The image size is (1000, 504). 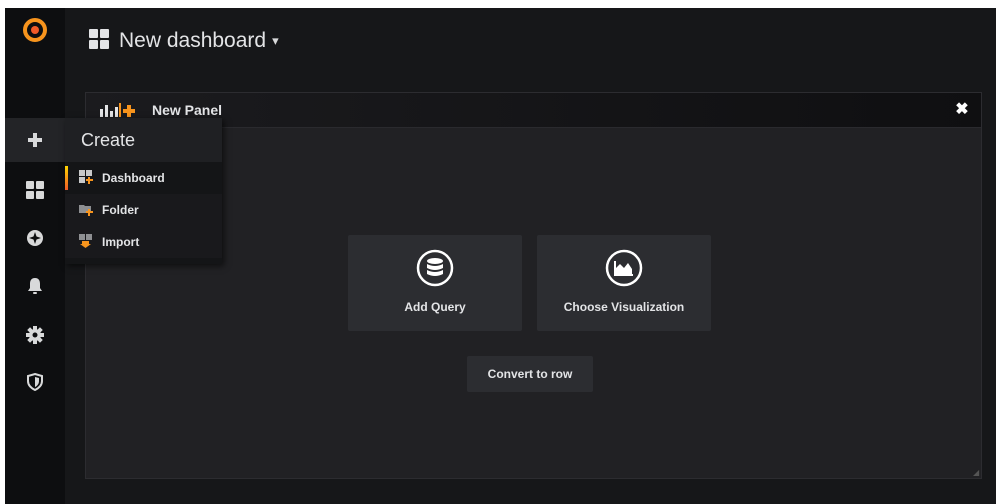 I want to click on dashboard-add-icon, so click(x=86, y=178).